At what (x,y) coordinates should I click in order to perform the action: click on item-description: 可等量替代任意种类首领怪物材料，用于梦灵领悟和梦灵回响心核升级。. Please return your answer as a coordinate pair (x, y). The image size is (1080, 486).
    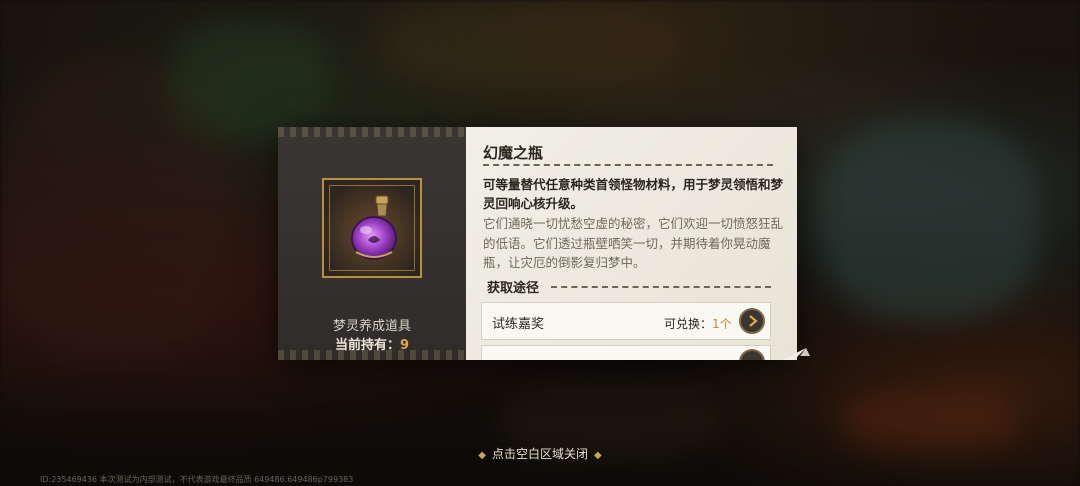
    Looking at the image, I should click on (633, 194).